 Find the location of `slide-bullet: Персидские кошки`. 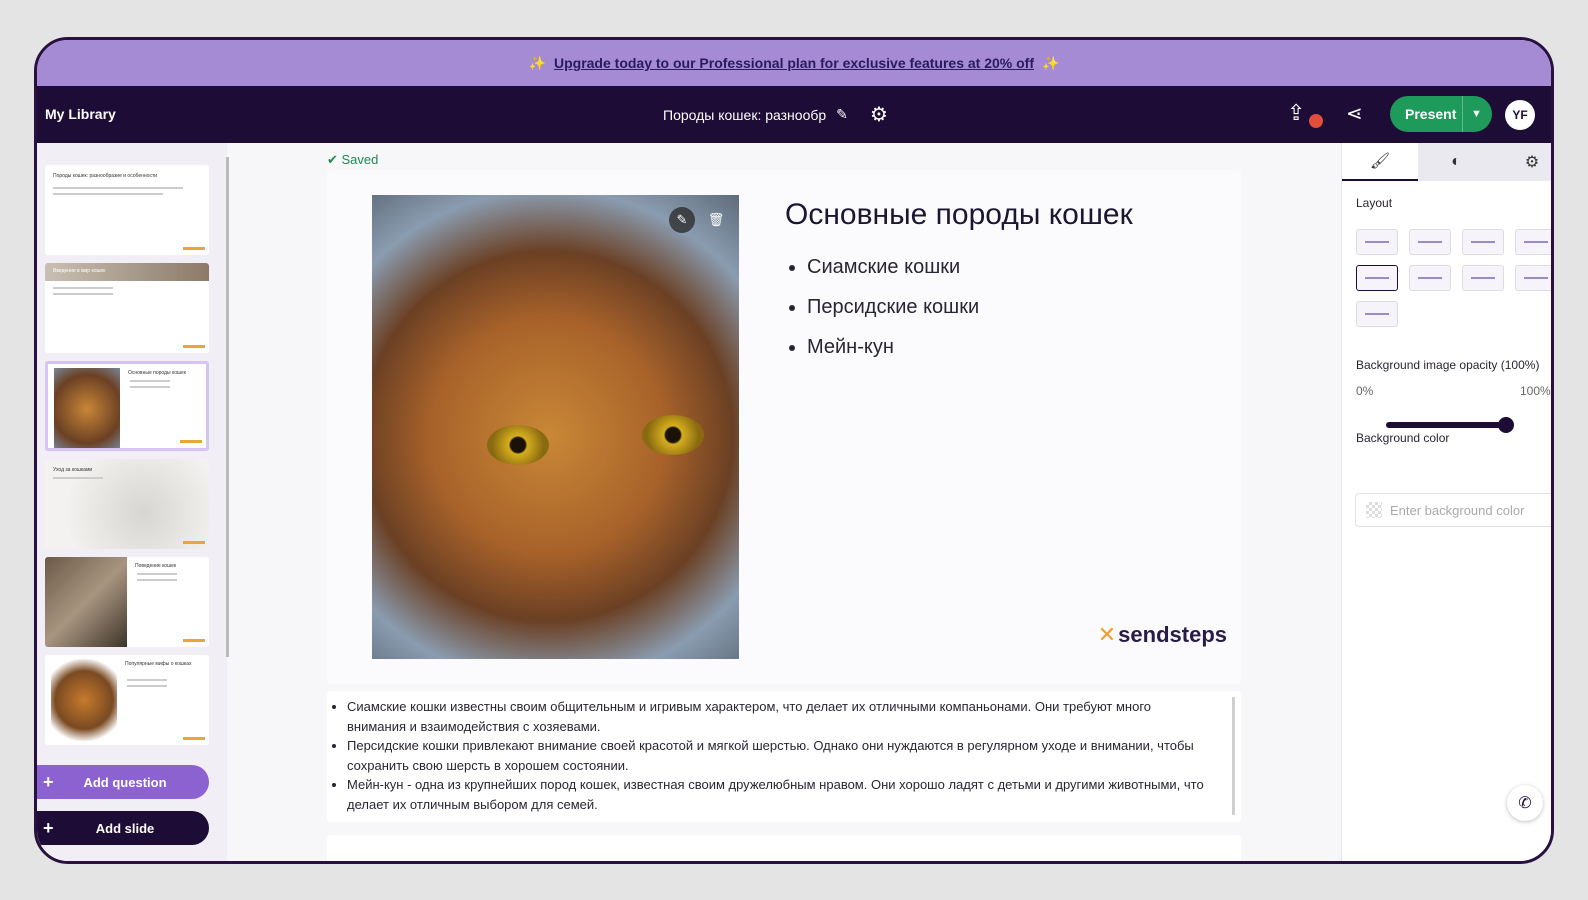

slide-bullet: Персидские кошки is located at coordinates (893, 307).